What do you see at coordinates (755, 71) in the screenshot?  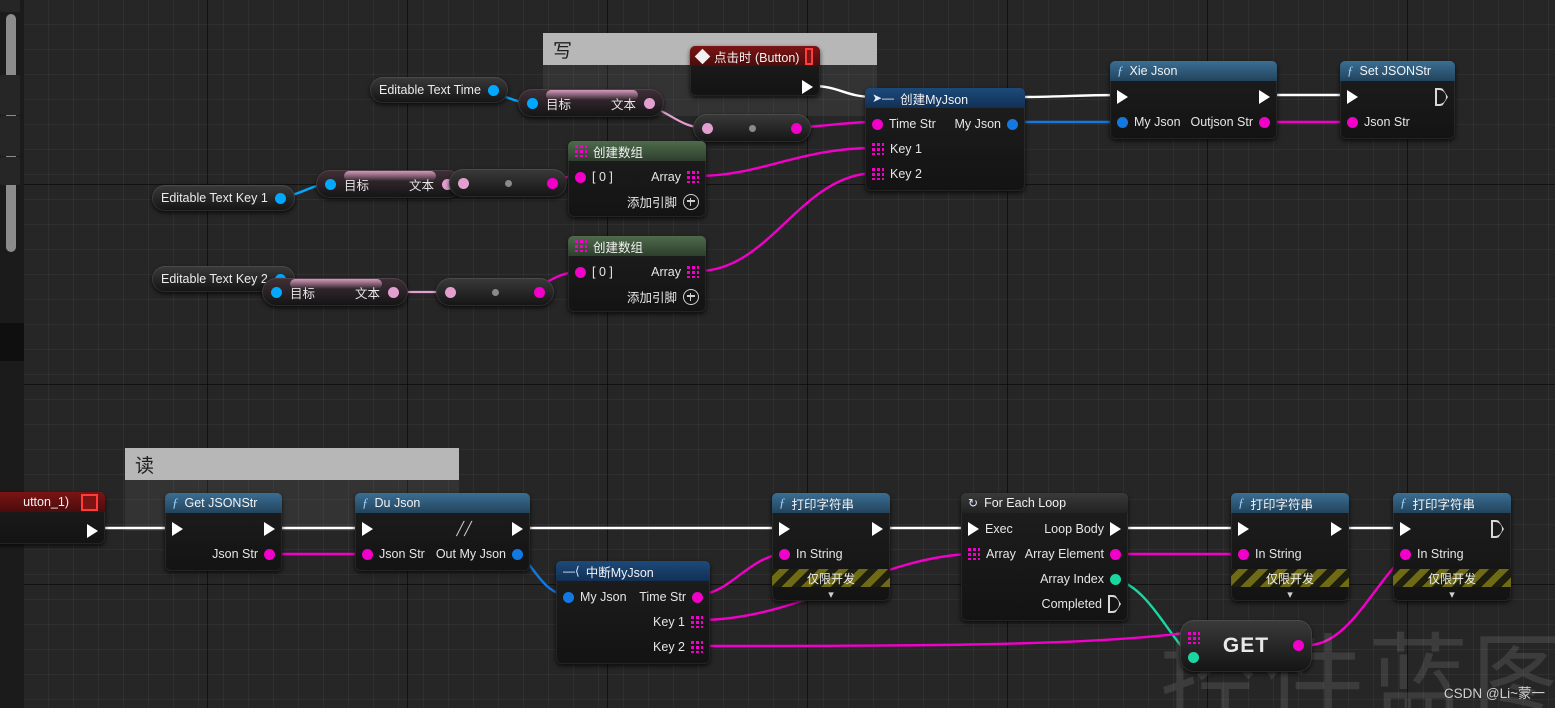 I see `node-on-clicked-button: 点击时 (Button)` at bounding box center [755, 71].